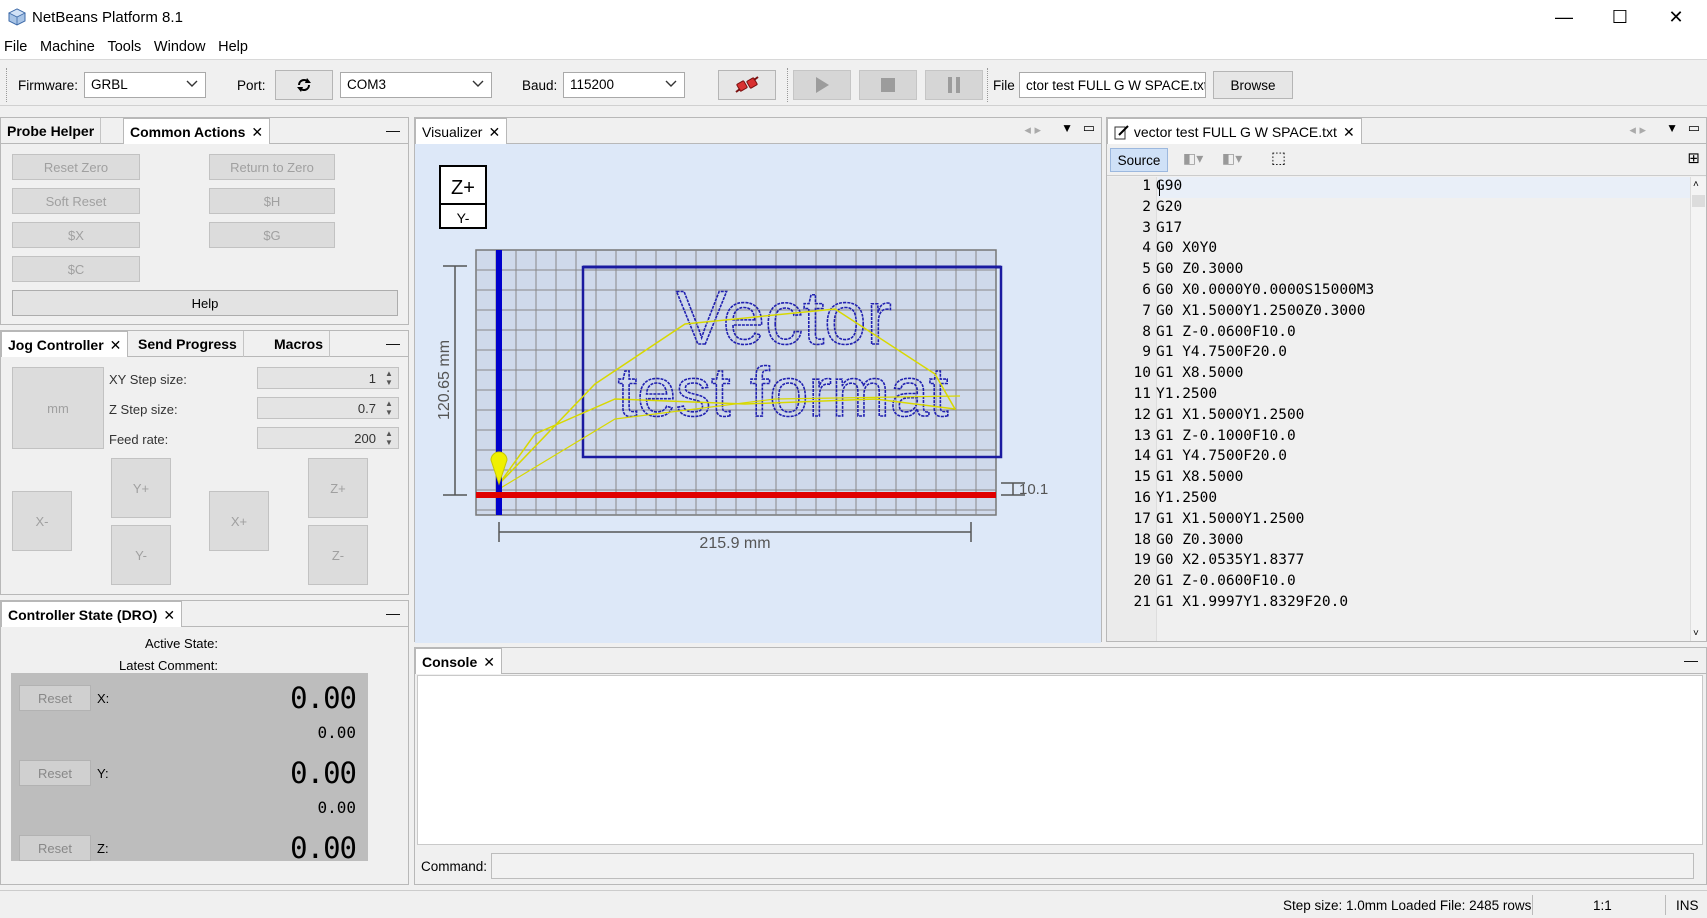 Image resolution: width=1707 pixels, height=918 pixels. I want to click on line-number: 13, so click(1142, 435).